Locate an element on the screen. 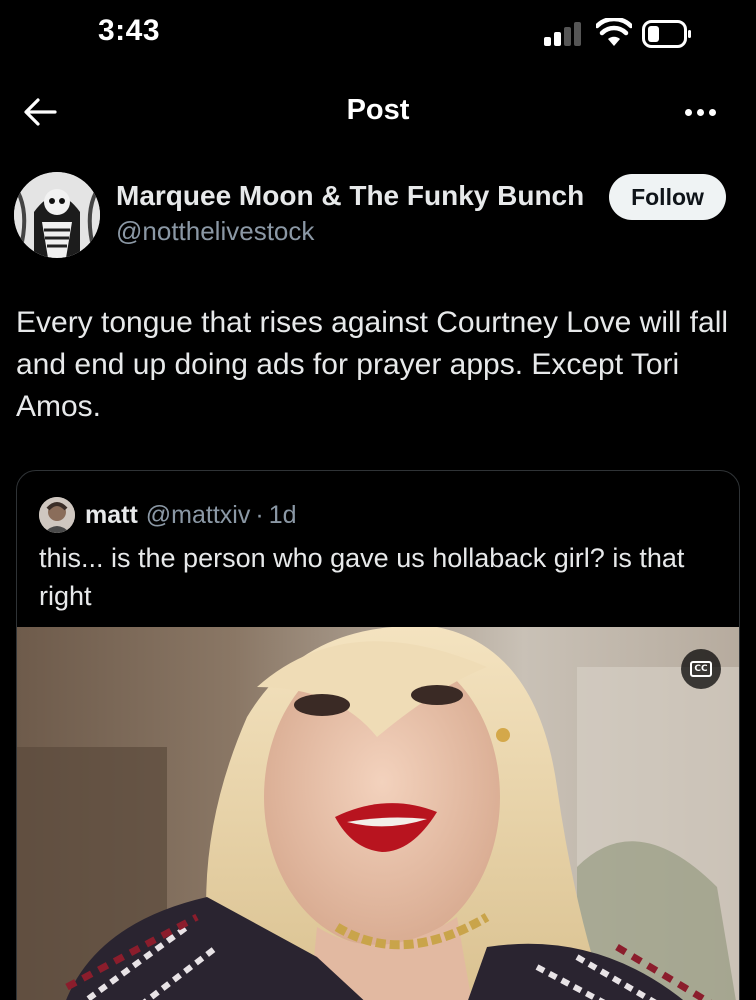  quoted-author-avatar is located at coordinates (57, 515).